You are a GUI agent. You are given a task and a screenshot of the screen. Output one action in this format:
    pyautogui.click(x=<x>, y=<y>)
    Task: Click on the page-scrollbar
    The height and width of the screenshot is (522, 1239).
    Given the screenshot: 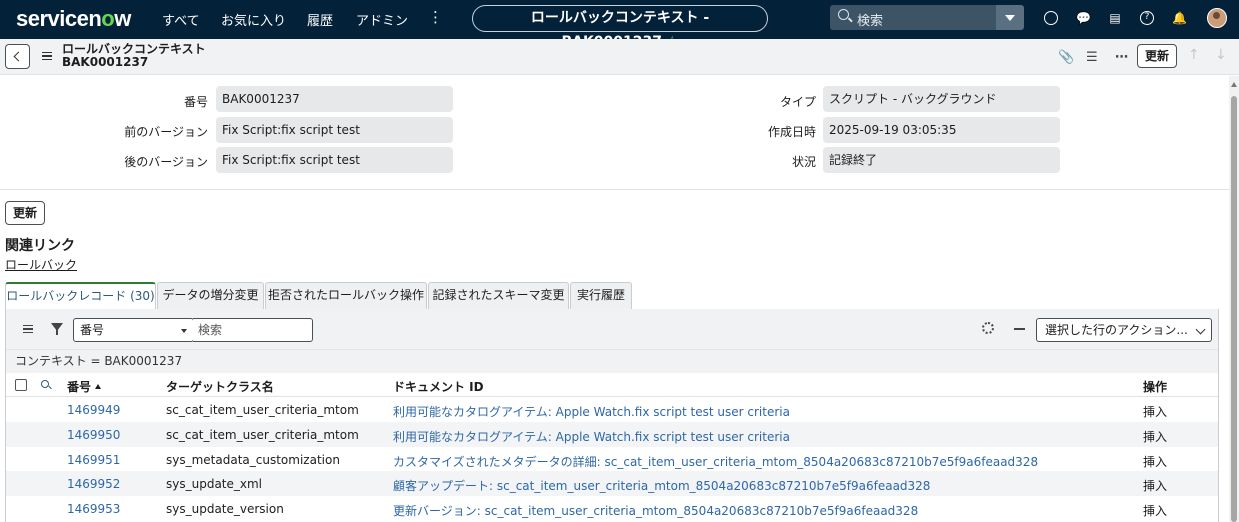 What is the action you would take?
    pyautogui.click(x=1234, y=299)
    